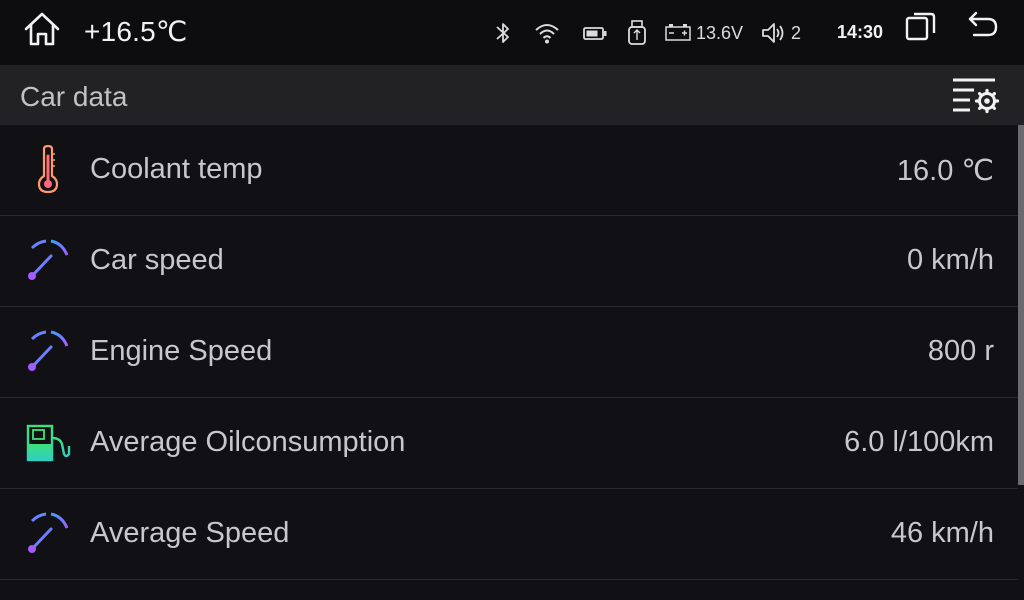  Describe the element at coordinates (48, 443) in the screenshot. I see `fuel-pump-icon` at that location.